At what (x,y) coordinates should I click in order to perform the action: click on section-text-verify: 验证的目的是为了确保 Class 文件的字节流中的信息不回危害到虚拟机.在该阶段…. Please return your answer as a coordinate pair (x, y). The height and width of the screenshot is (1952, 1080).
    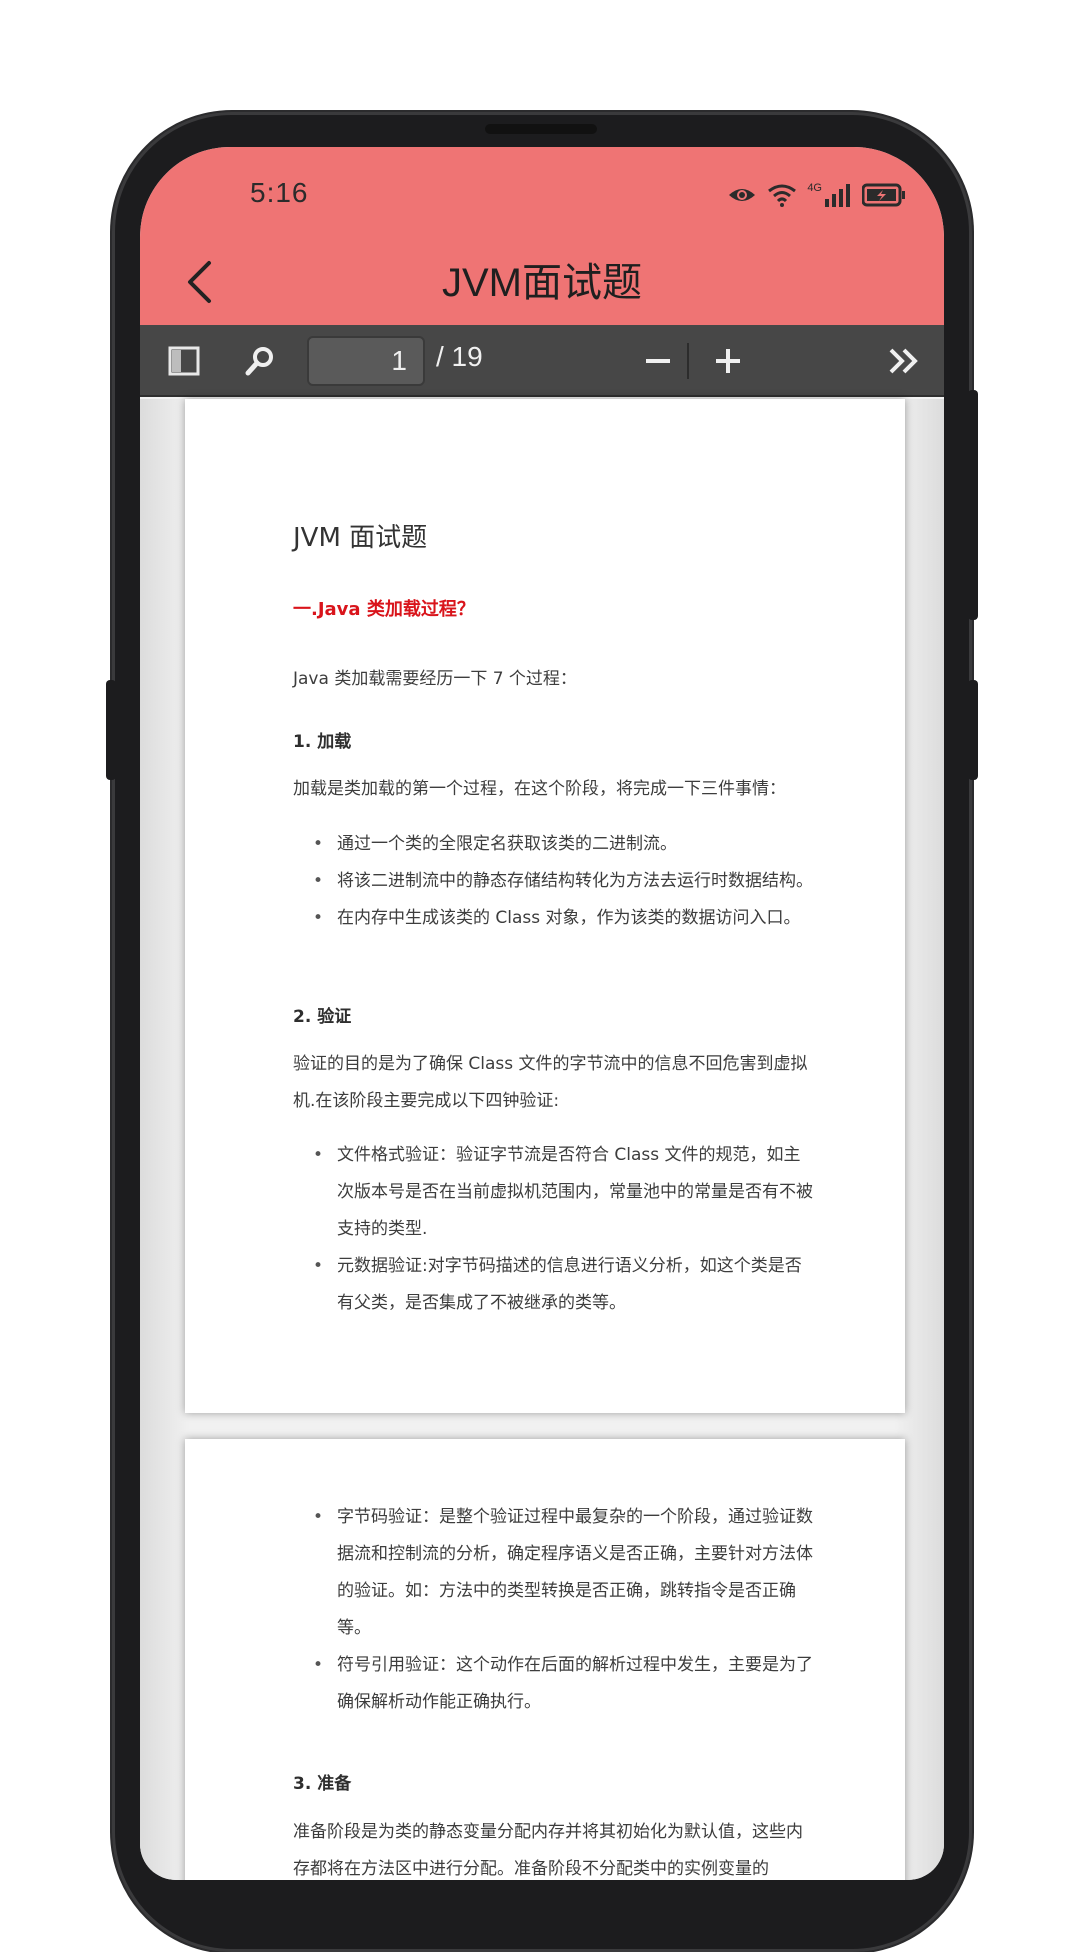
    Looking at the image, I should click on (550, 1082).